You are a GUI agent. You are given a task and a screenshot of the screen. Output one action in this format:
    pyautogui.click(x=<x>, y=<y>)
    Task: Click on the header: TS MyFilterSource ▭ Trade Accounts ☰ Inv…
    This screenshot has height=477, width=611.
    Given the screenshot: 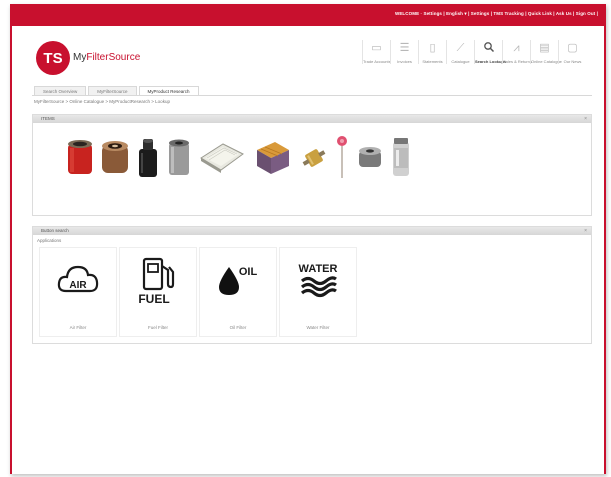 What is the action you would take?
    pyautogui.click(x=308, y=56)
    